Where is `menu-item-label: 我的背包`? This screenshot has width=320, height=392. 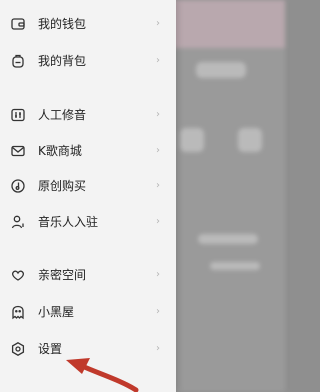 menu-item-label: 我的背包 is located at coordinates (62, 61).